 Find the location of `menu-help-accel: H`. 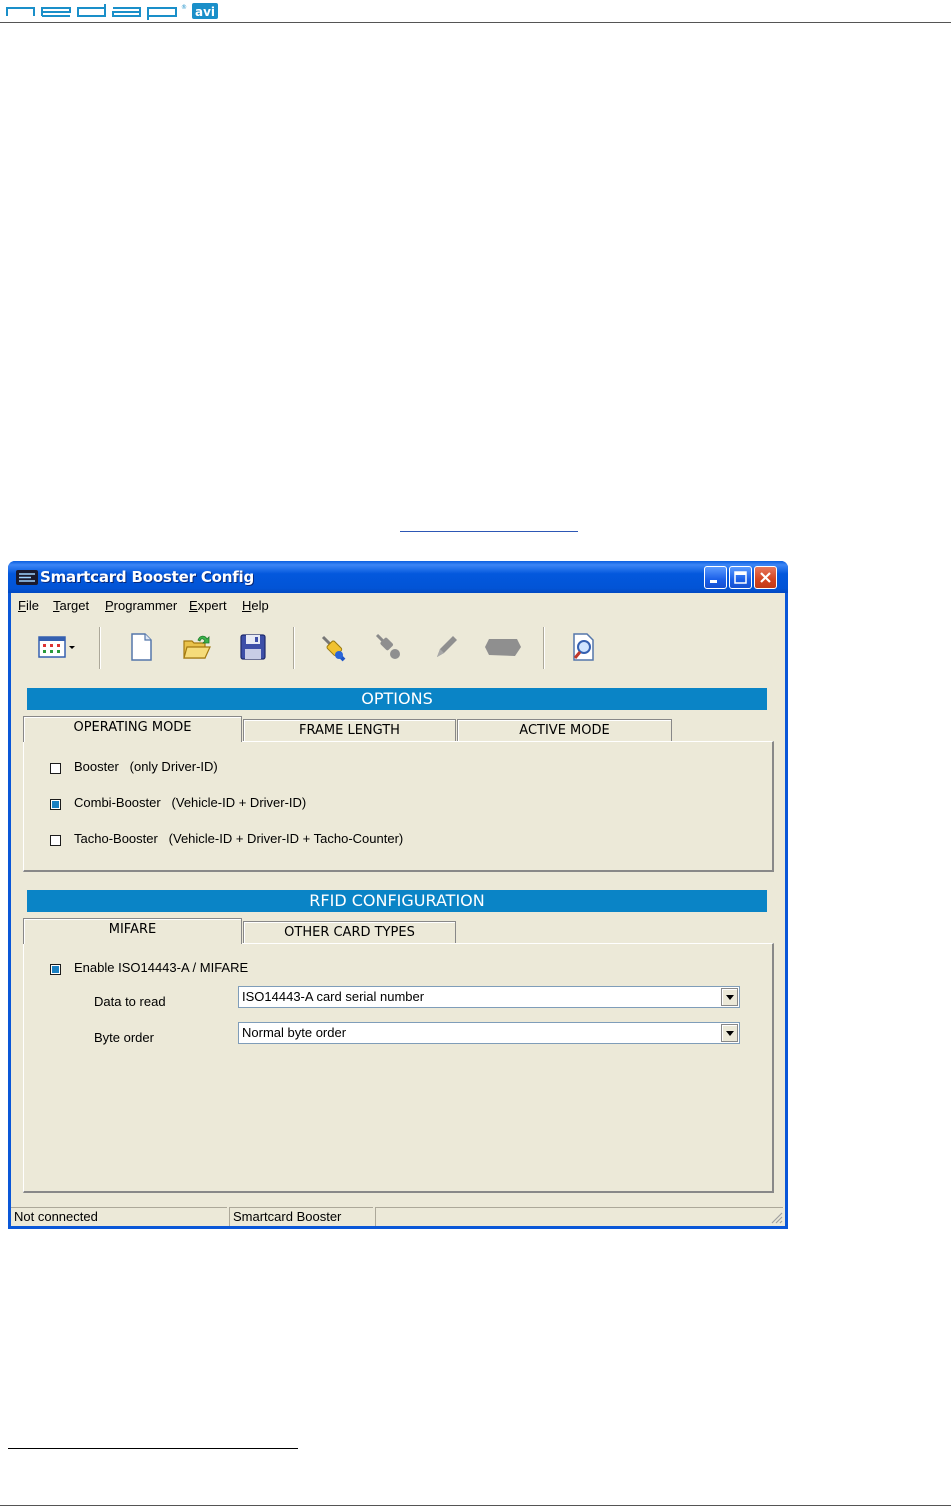

menu-help-accel: H is located at coordinates (247, 605).